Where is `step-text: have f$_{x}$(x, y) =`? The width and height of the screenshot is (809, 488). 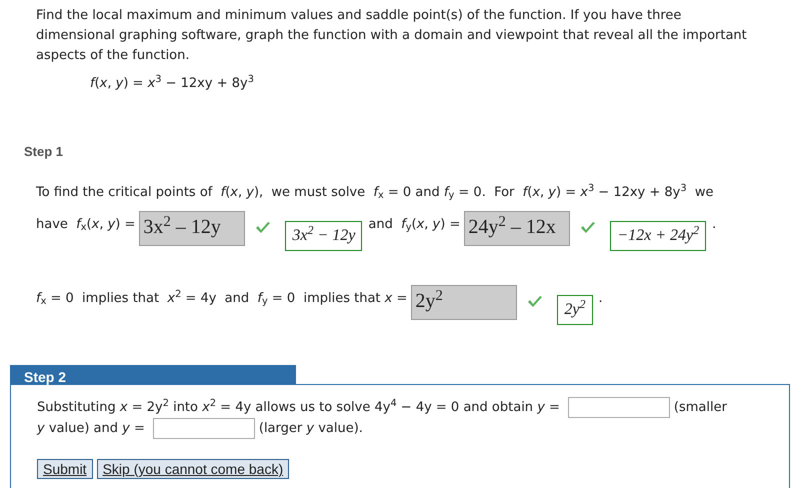 step-text: have f$_{x}$(x, y) = is located at coordinates (86, 225).